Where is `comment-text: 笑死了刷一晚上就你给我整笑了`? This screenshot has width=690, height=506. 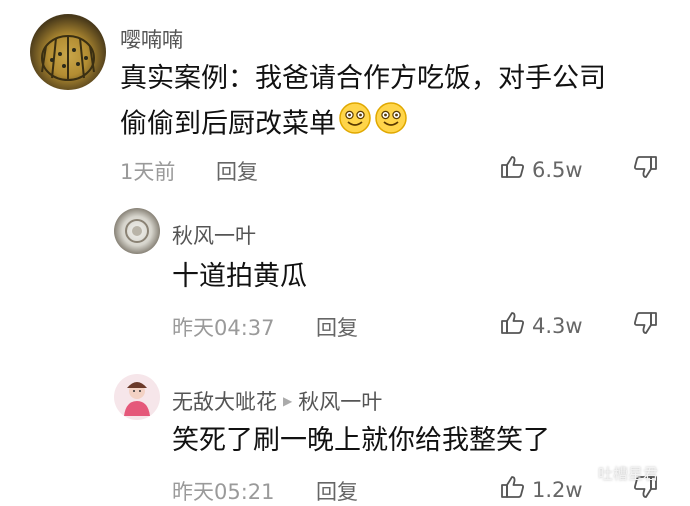
comment-text: 笑死了刷一晚上就你给我整笑了 is located at coordinates (361, 440).